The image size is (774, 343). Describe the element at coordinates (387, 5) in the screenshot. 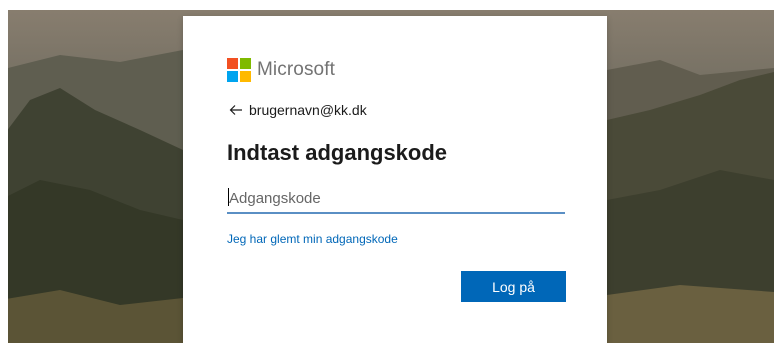

I see `top-edge` at that location.